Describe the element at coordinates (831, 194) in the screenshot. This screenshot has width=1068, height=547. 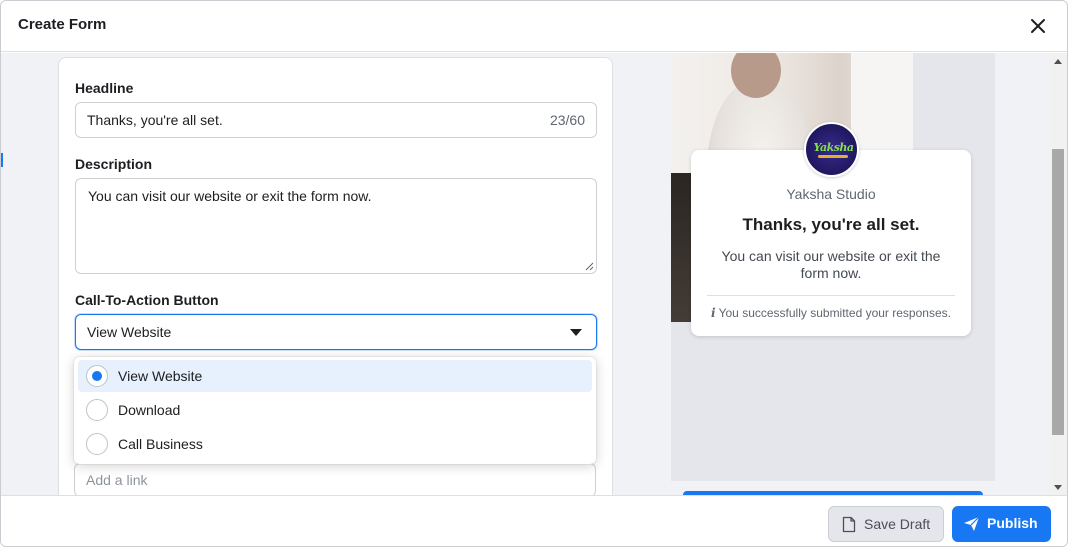
I see `business-name: Yaksha Studio` at that location.